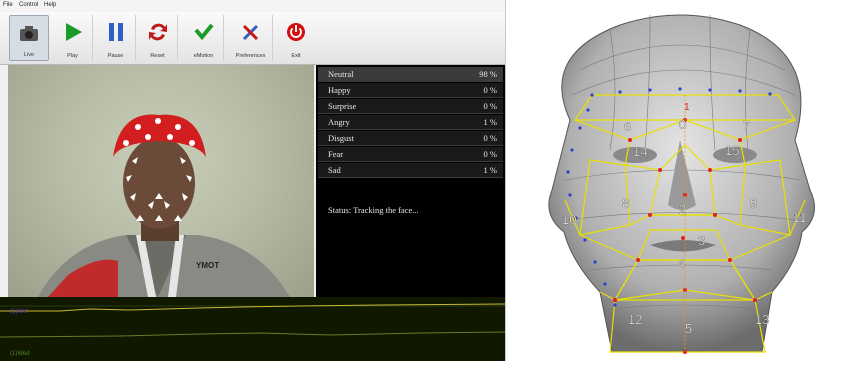 This screenshot has width=842, height=366. I want to click on emotion-graph: (1)Wst (1)Wed, so click(253, 330).